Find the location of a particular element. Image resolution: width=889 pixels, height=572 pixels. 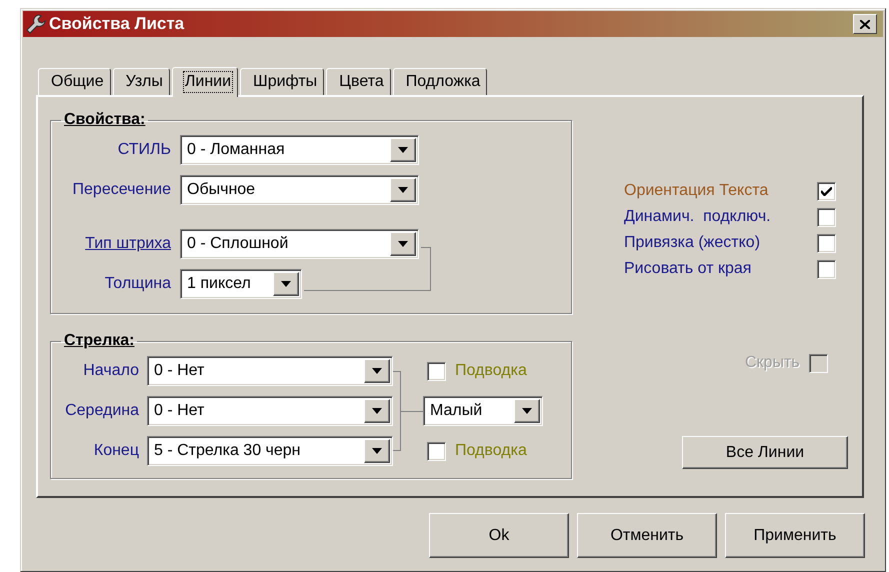

field-label: Толщина is located at coordinates (137, 284).